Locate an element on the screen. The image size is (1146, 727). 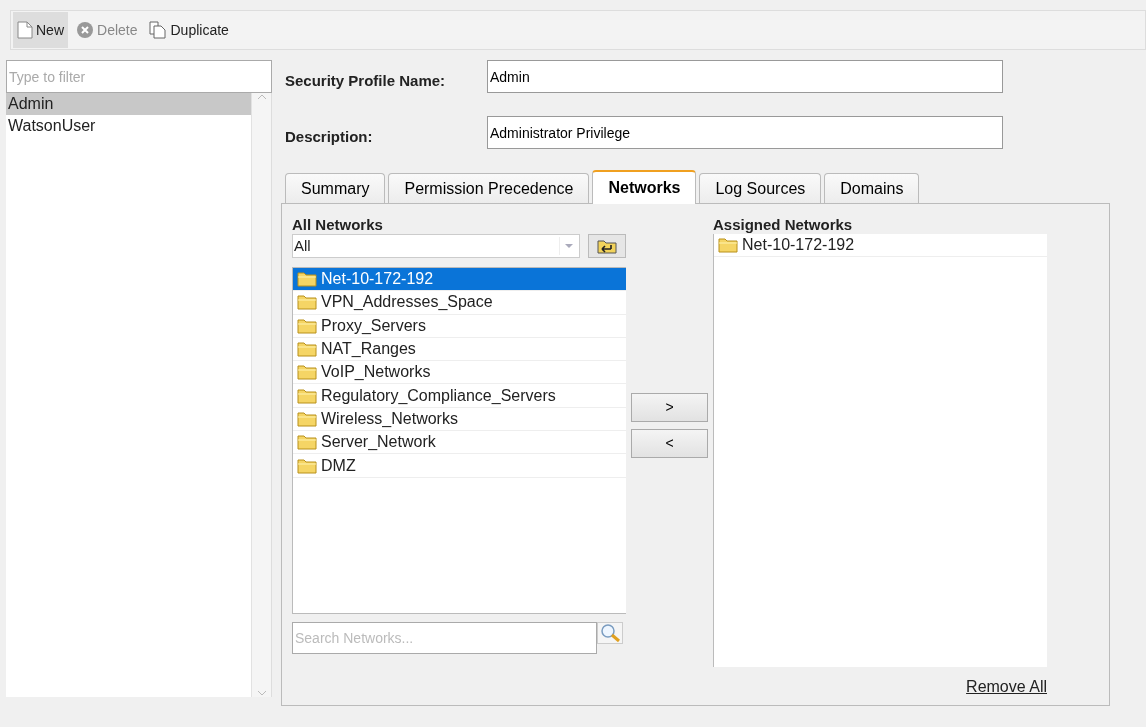
profile-item: Admin is located at coordinates (128, 104).